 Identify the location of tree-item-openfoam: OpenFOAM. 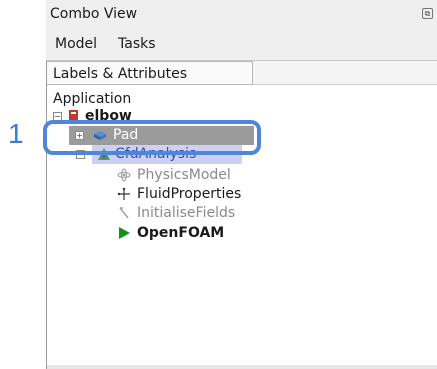
(217, 233).